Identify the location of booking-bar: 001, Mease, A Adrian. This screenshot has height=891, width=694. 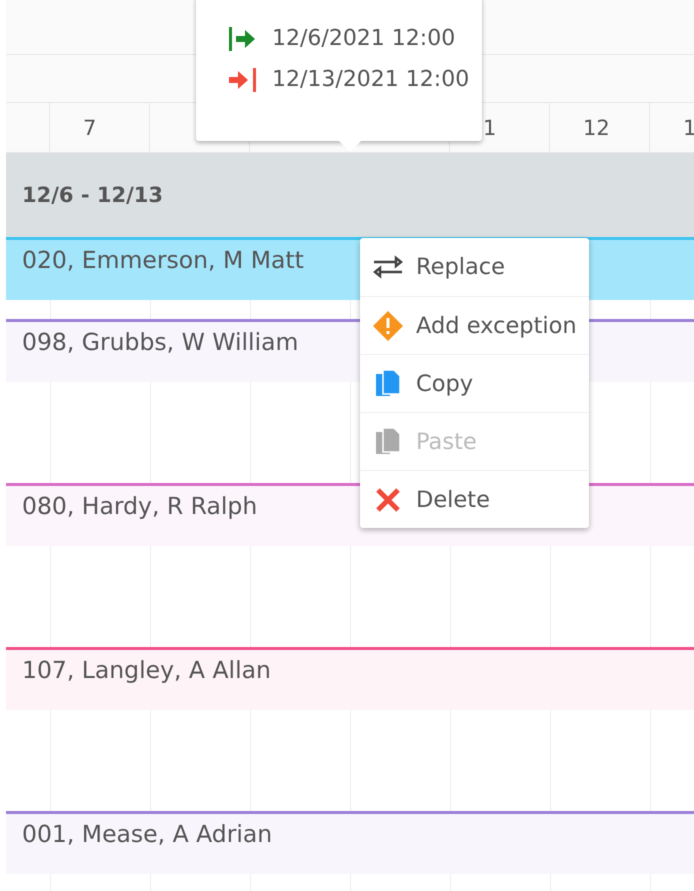
(350, 842).